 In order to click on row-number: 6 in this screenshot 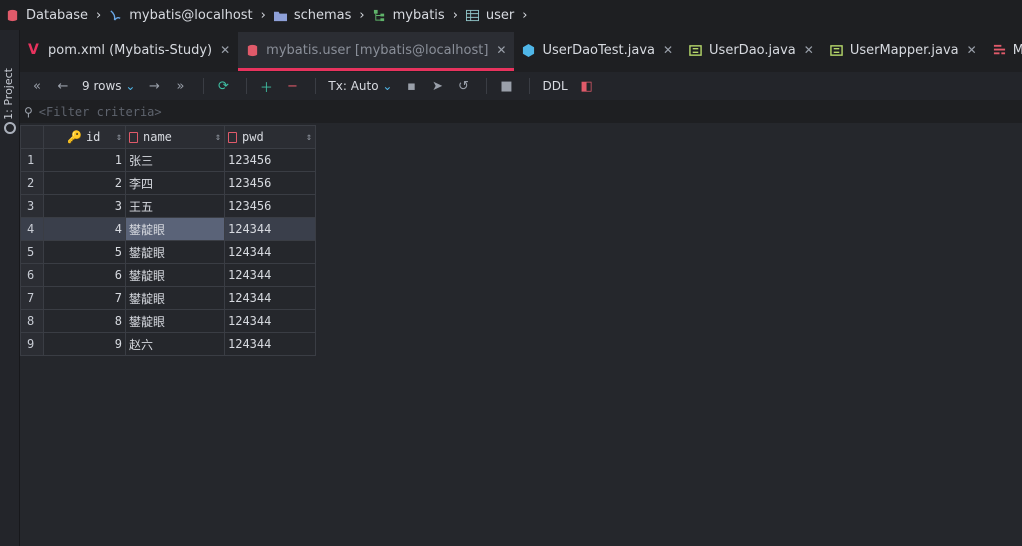, I will do `click(32, 275)`.